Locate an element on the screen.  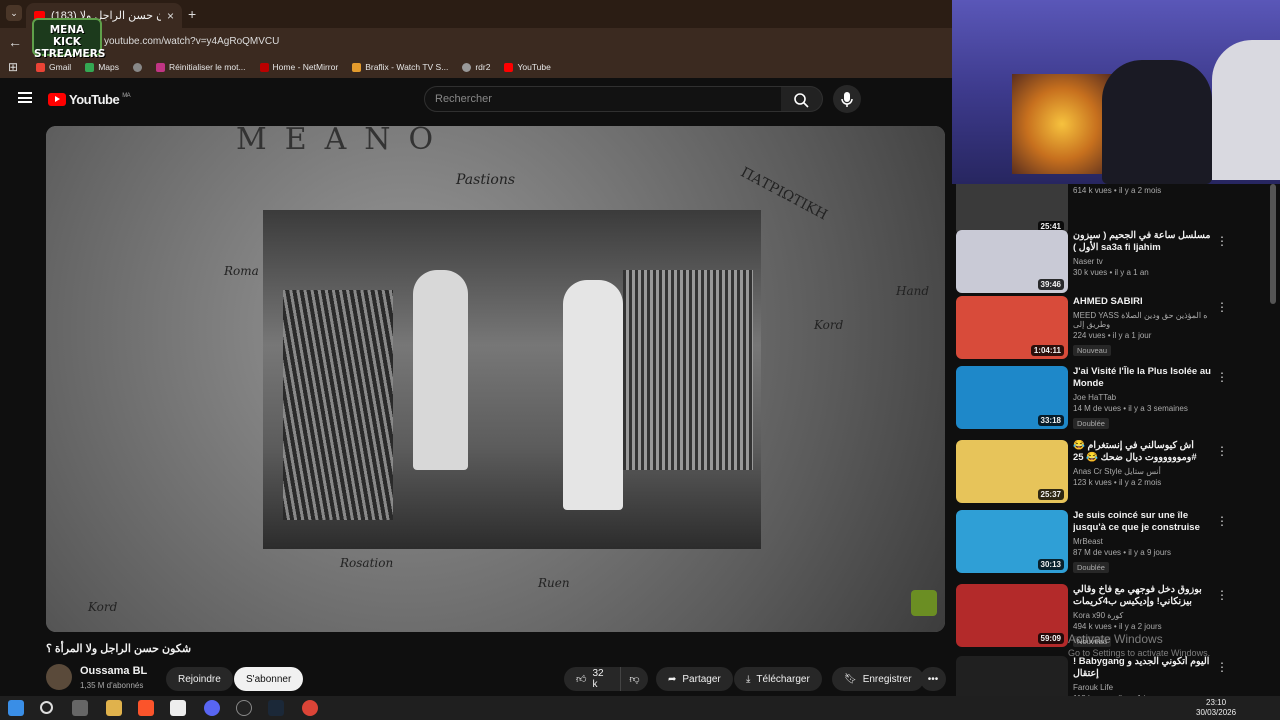
new-tab-icon: + is located at coordinates (192, 14).